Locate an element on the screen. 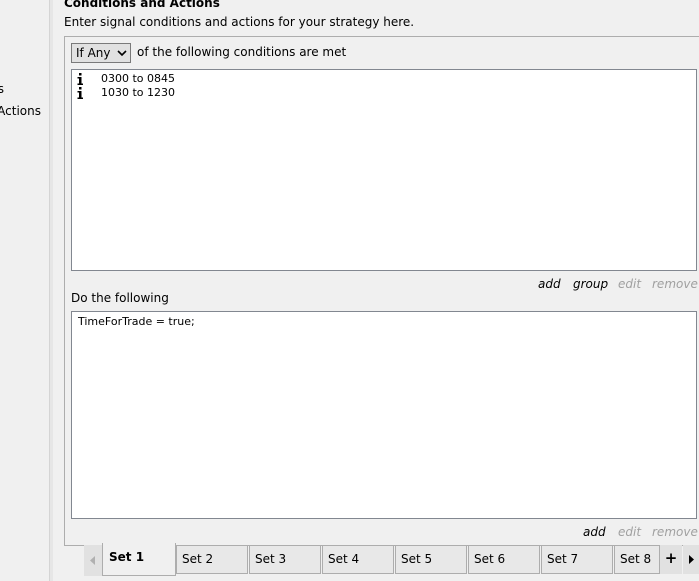 Image resolution: width=699 pixels, height=581 pixels. tab-set-8: Set 8 is located at coordinates (637, 559).